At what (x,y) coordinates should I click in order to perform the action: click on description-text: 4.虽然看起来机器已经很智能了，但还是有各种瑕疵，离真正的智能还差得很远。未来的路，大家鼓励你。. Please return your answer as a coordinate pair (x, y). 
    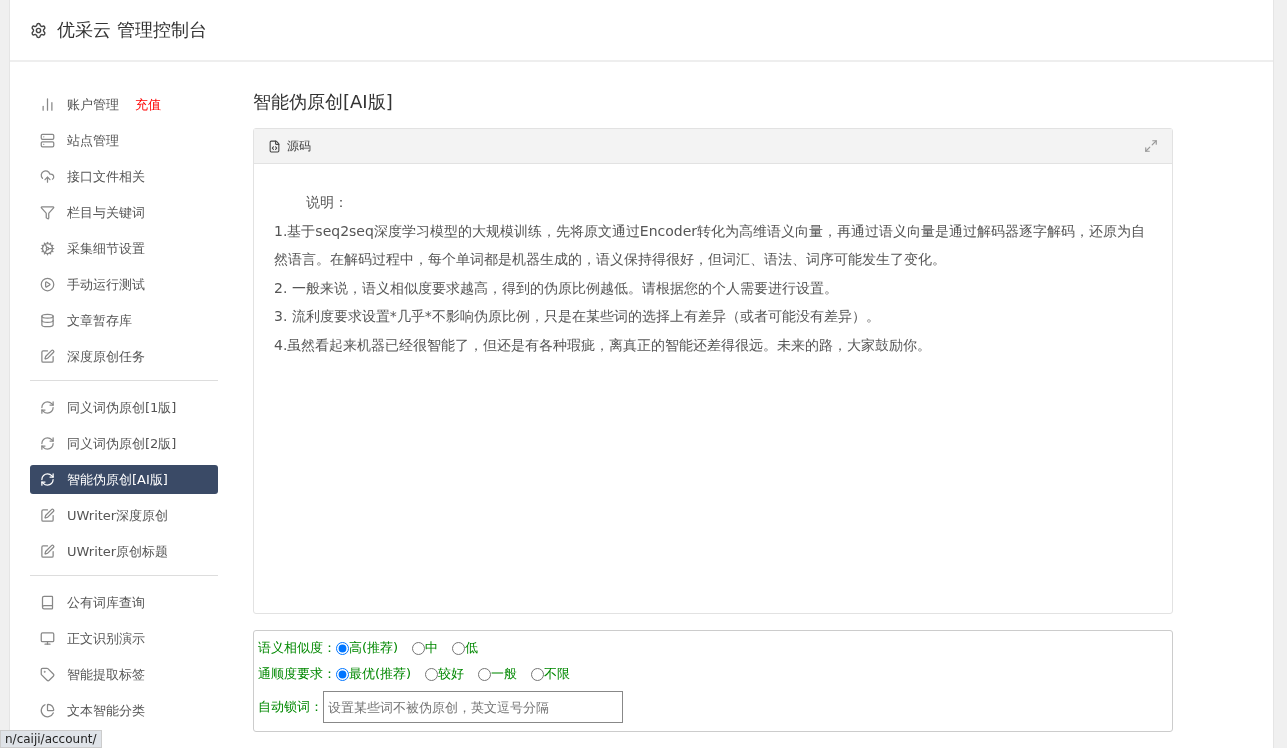
    Looking at the image, I should click on (603, 345).